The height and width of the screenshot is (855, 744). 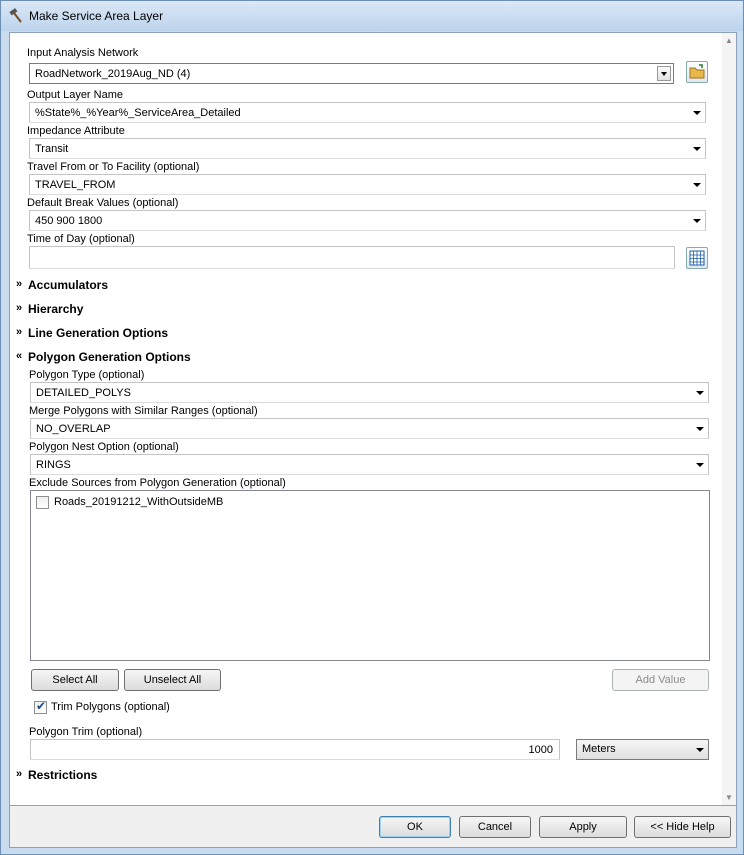 What do you see at coordinates (62, 775) in the screenshot?
I see `section-restrictions: Restrictions` at bounding box center [62, 775].